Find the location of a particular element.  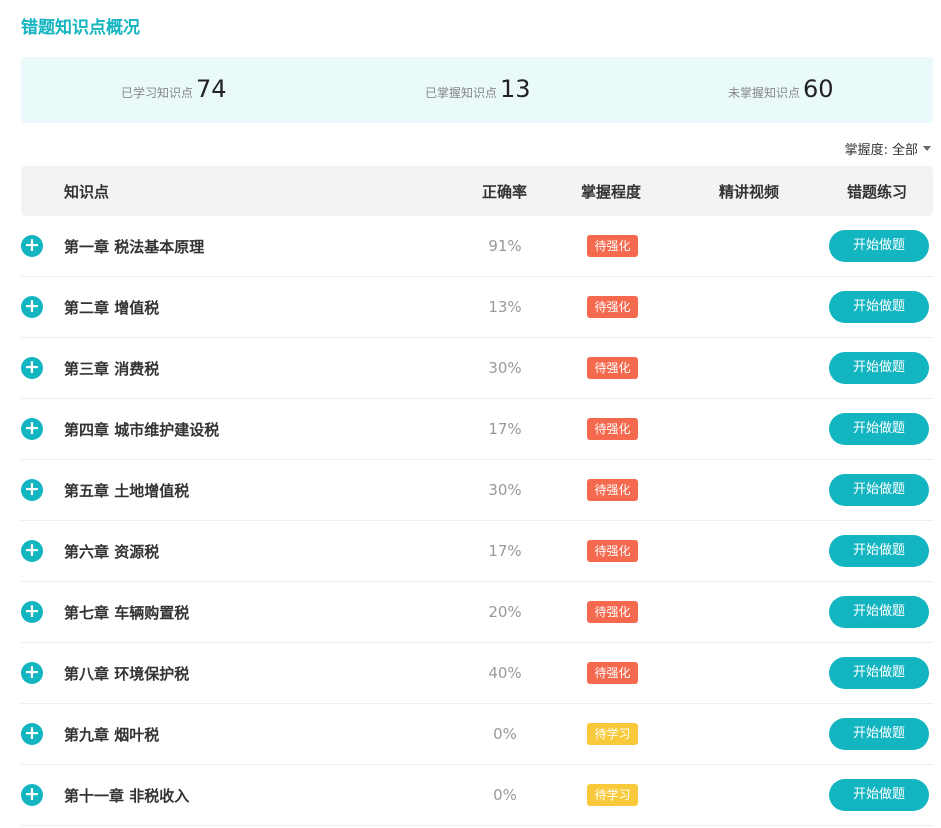

stats-panel: 已学习知识点 74 已掌握知识点 13 未掌握知识点 60 is located at coordinates (477, 90).